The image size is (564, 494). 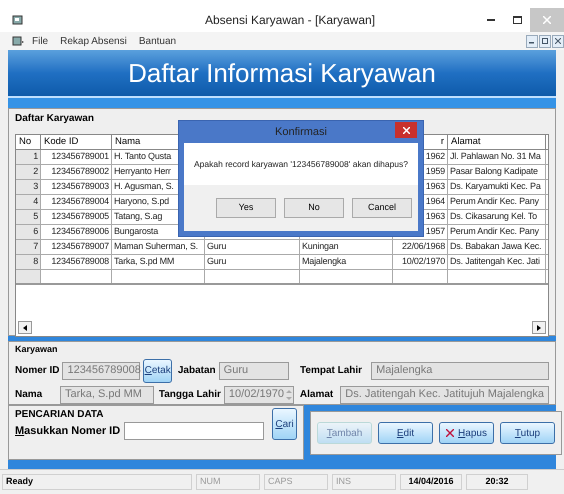 I want to click on table-cell: Majalengka, so click(x=346, y=262).